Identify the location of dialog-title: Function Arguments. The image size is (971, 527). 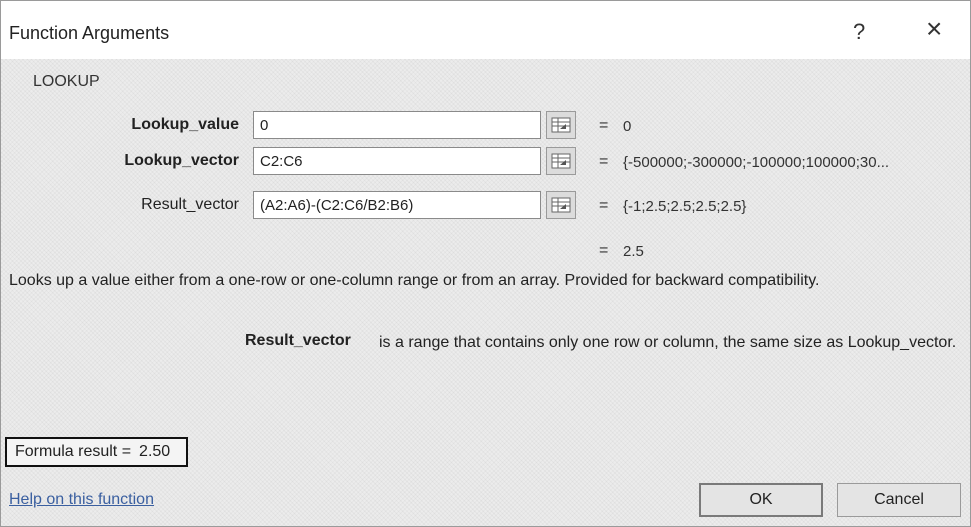
(89, 33).